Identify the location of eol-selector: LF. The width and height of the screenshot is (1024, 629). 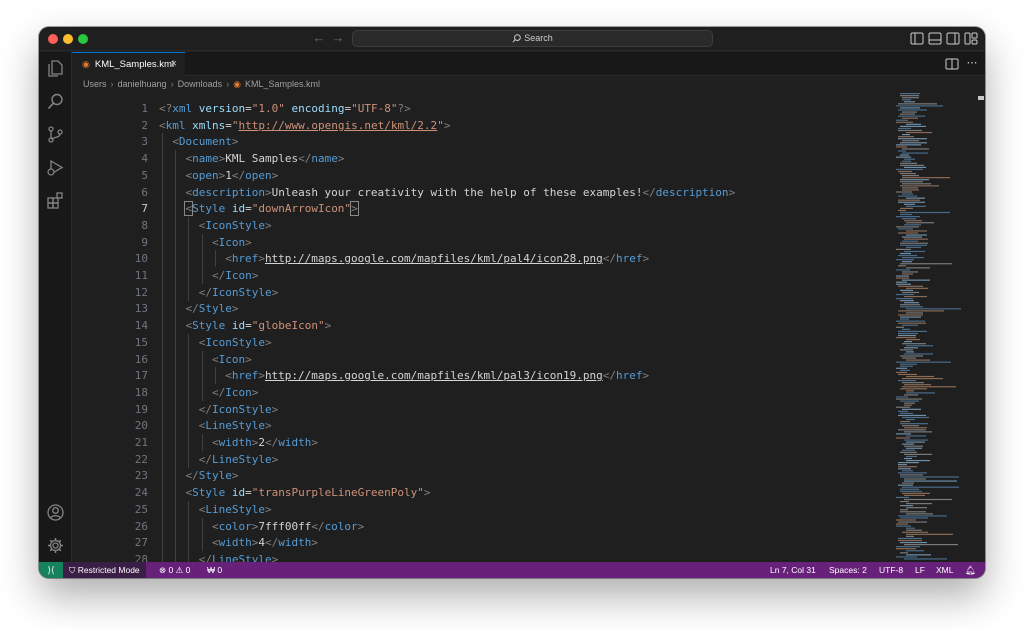
(920, 570).